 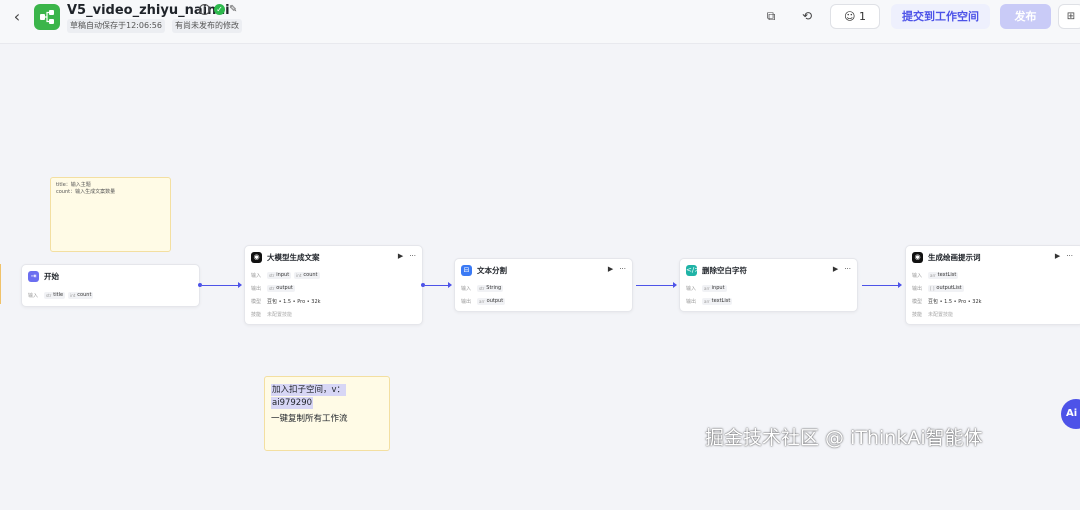 What do you see at coordinates (55, 295) in the screenshot?
I see `param-chip: str title` at bounding box center [55, 295].